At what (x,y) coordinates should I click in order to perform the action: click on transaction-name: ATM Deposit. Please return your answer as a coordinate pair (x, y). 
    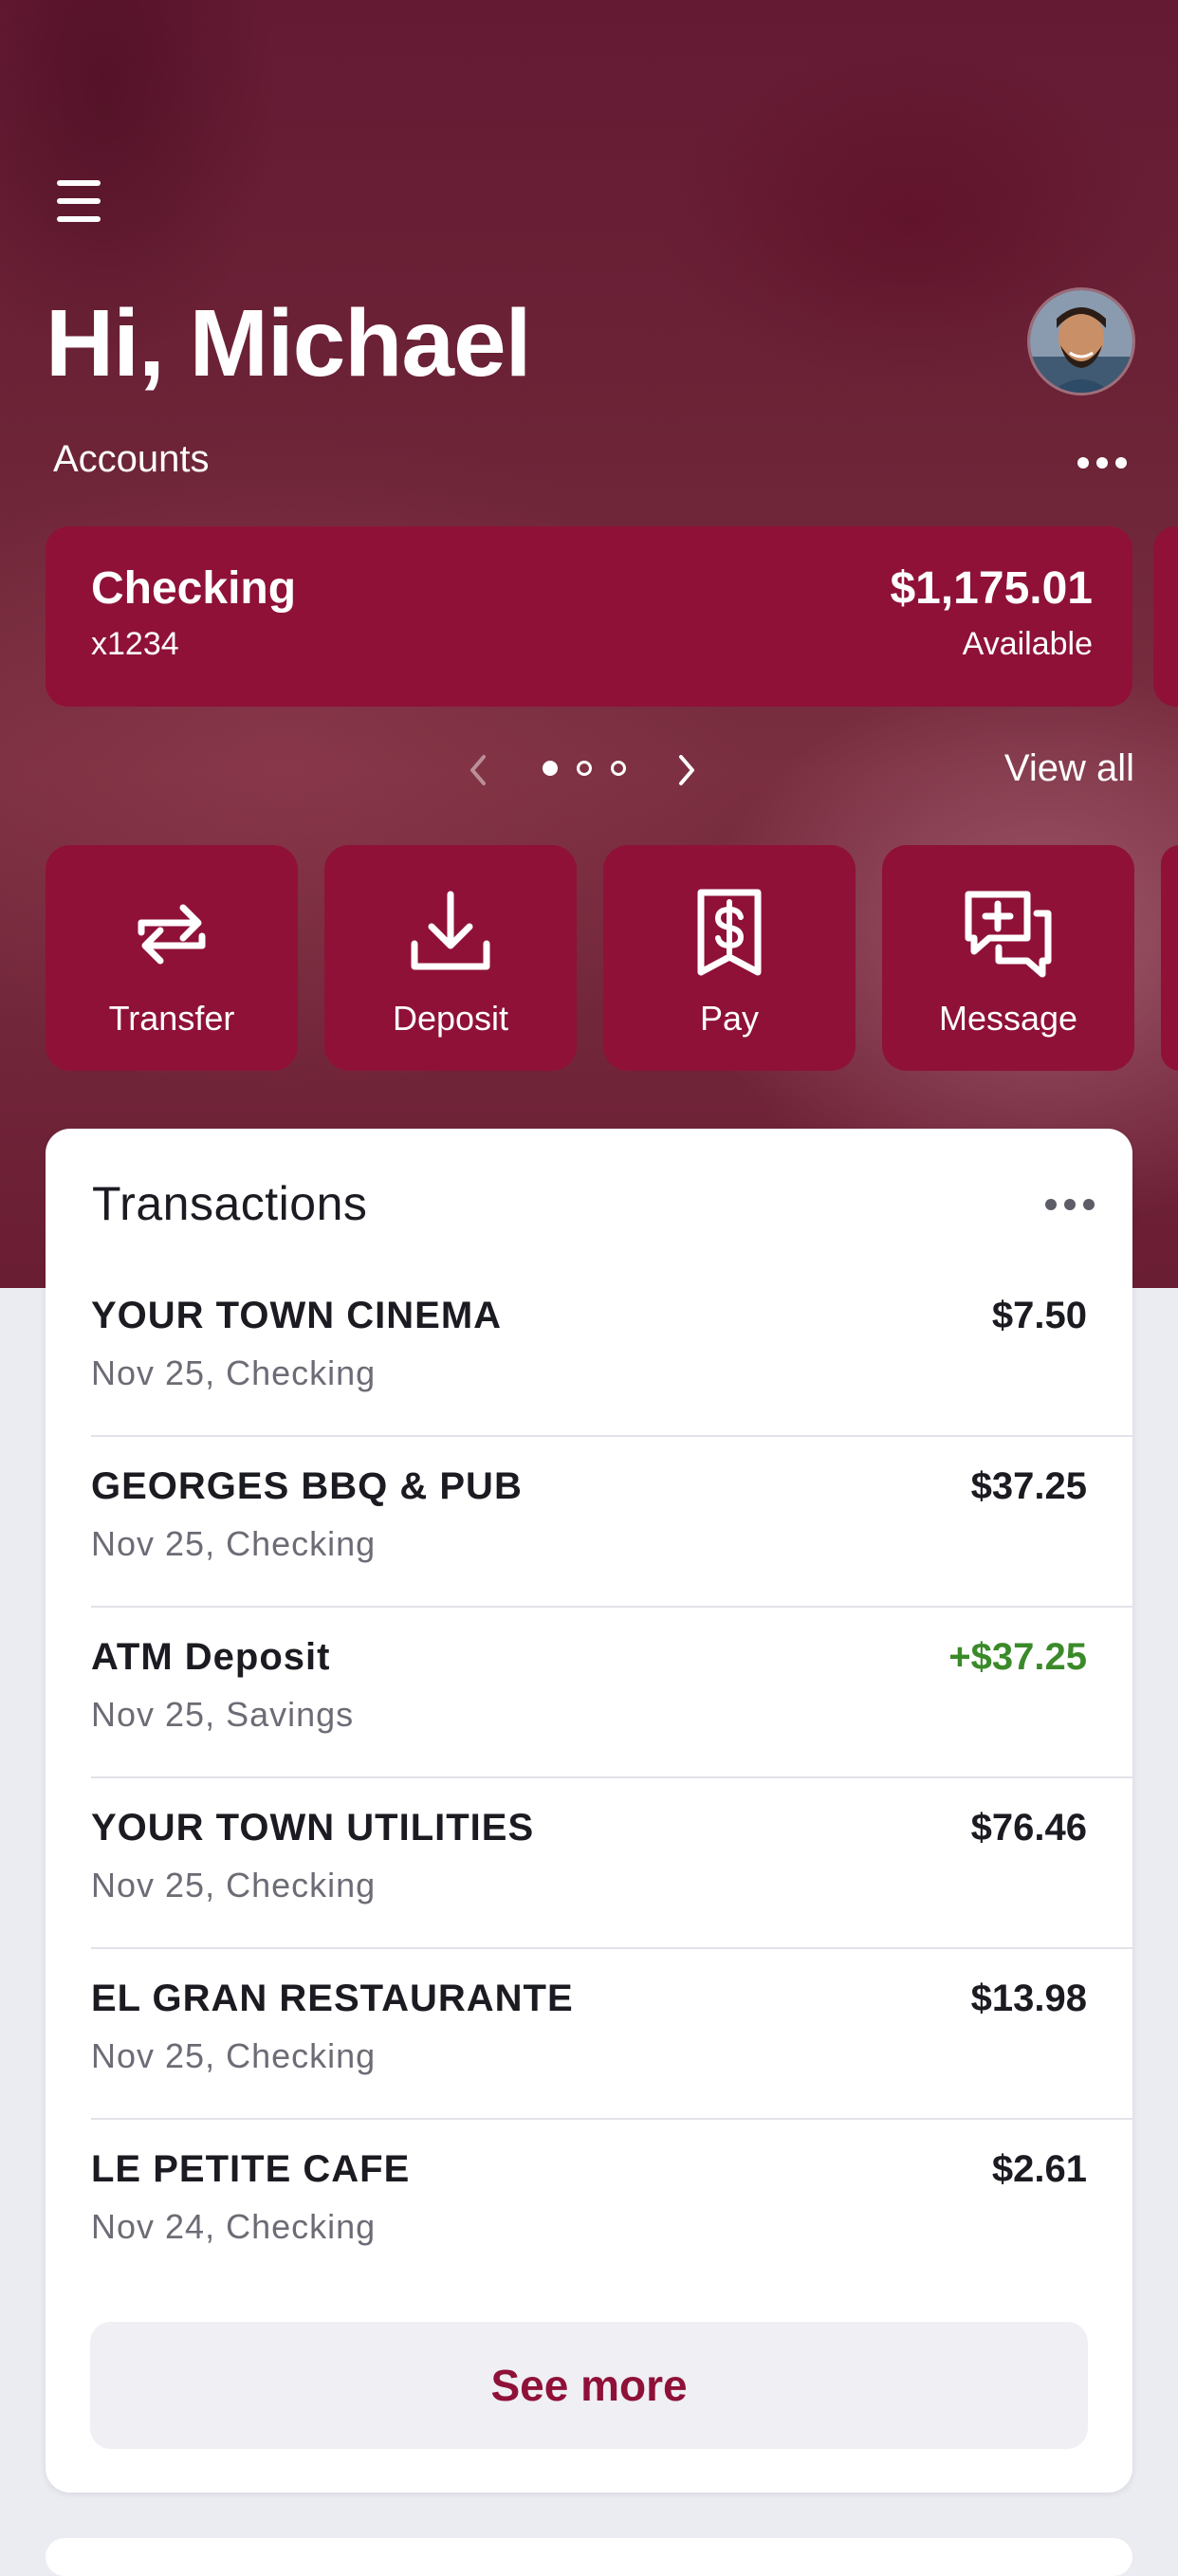
    Looking at the image, I should click on (211, 1657).